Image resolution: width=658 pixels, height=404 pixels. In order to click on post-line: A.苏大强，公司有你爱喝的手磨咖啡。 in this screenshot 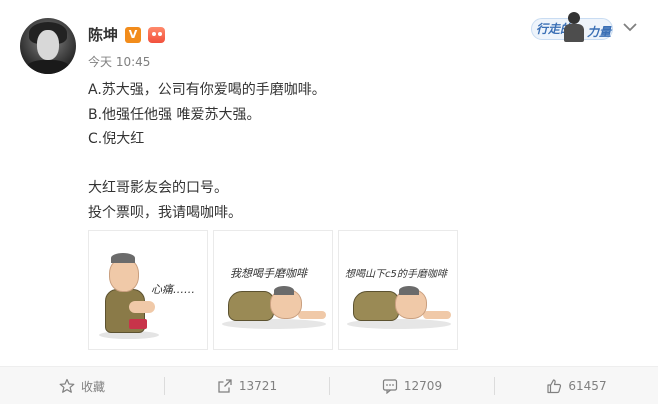, I will do `click(207, 90)`.